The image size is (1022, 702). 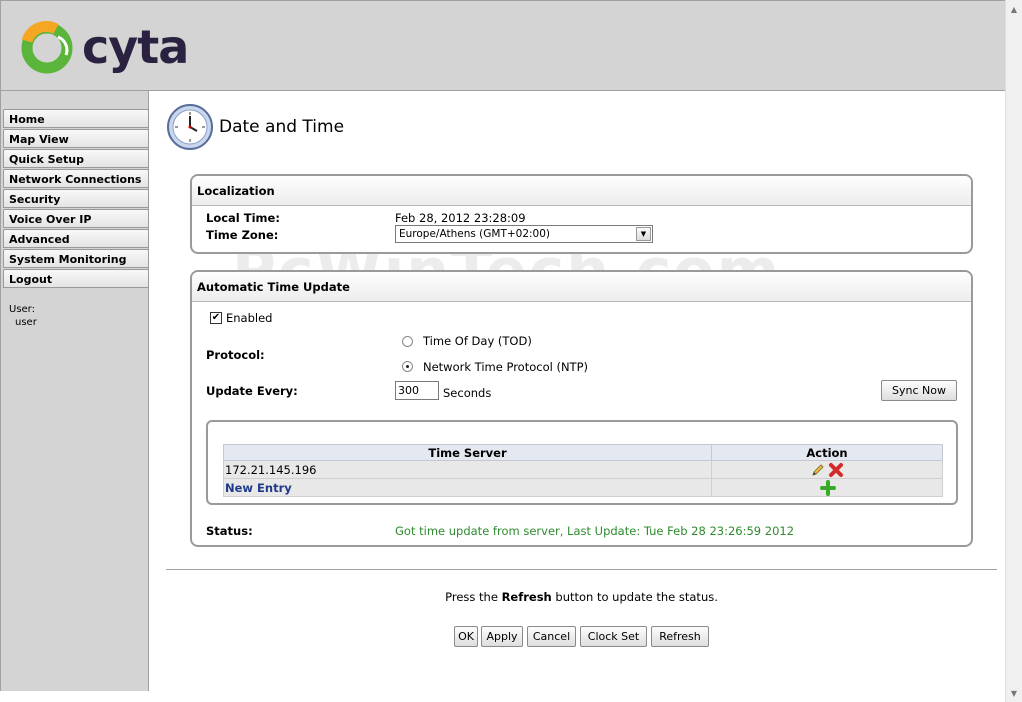 What do you see at coordinates (258, 488) in the screenshot?
I see `new-entry-label: New Entry` at bounding box center [258, 488].